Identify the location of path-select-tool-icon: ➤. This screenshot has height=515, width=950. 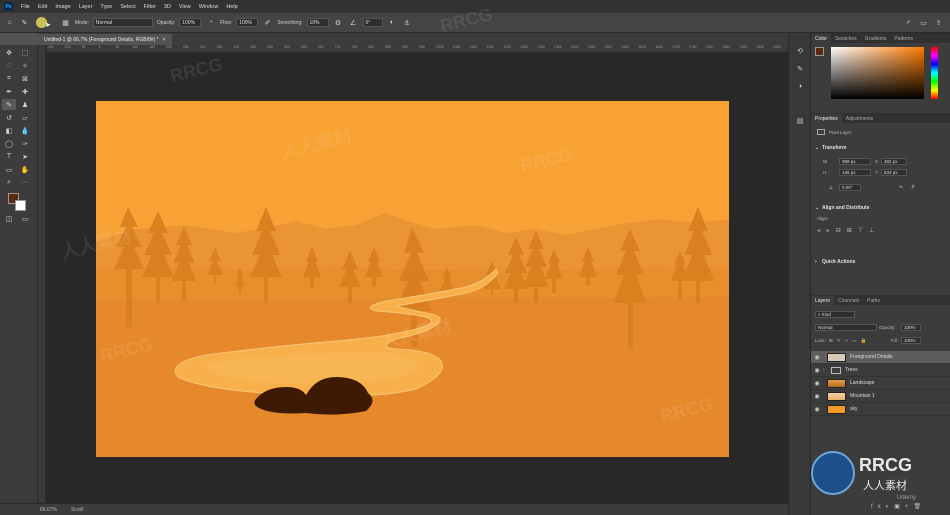
(25, 156).